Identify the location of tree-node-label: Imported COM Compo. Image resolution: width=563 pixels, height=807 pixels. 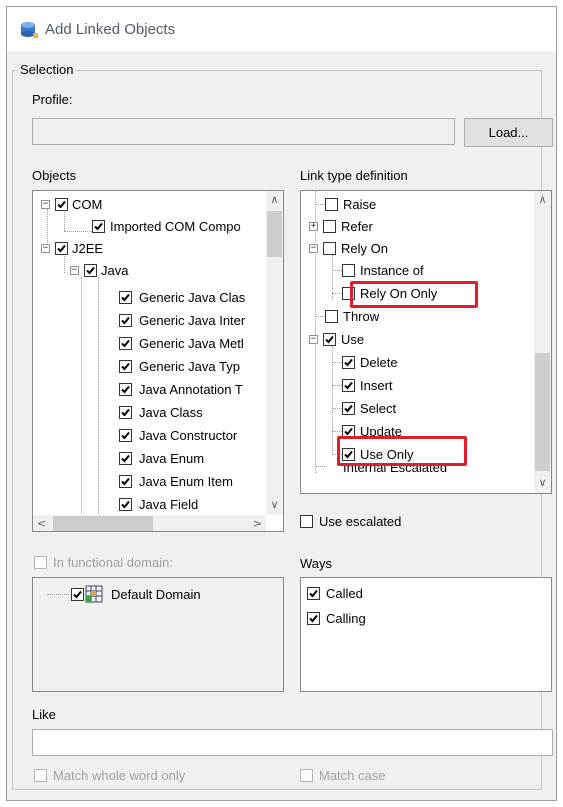
(175, 226).